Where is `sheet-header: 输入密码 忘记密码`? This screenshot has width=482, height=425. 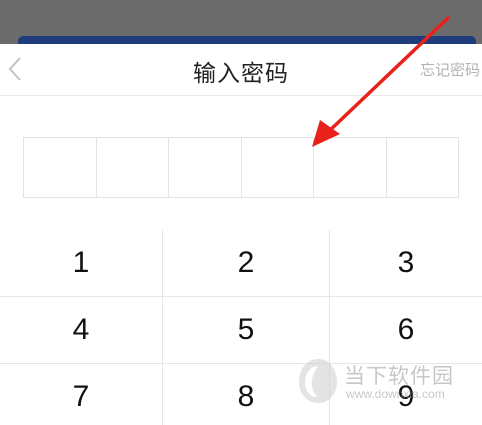 sheet-header: 输入密码 忘记密码 is located at coordinates (241, 70).